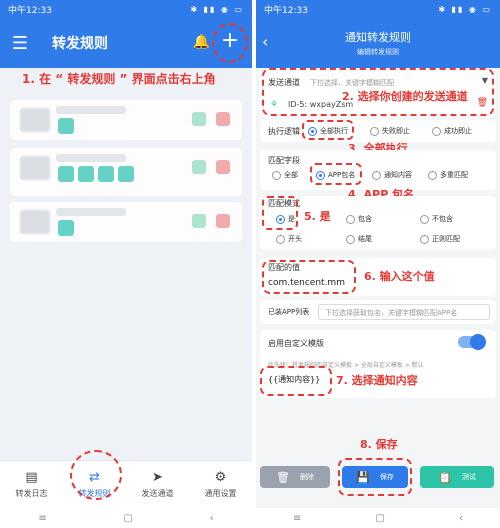  I want to click on gear-icon: ⚙, so click(220, 477).